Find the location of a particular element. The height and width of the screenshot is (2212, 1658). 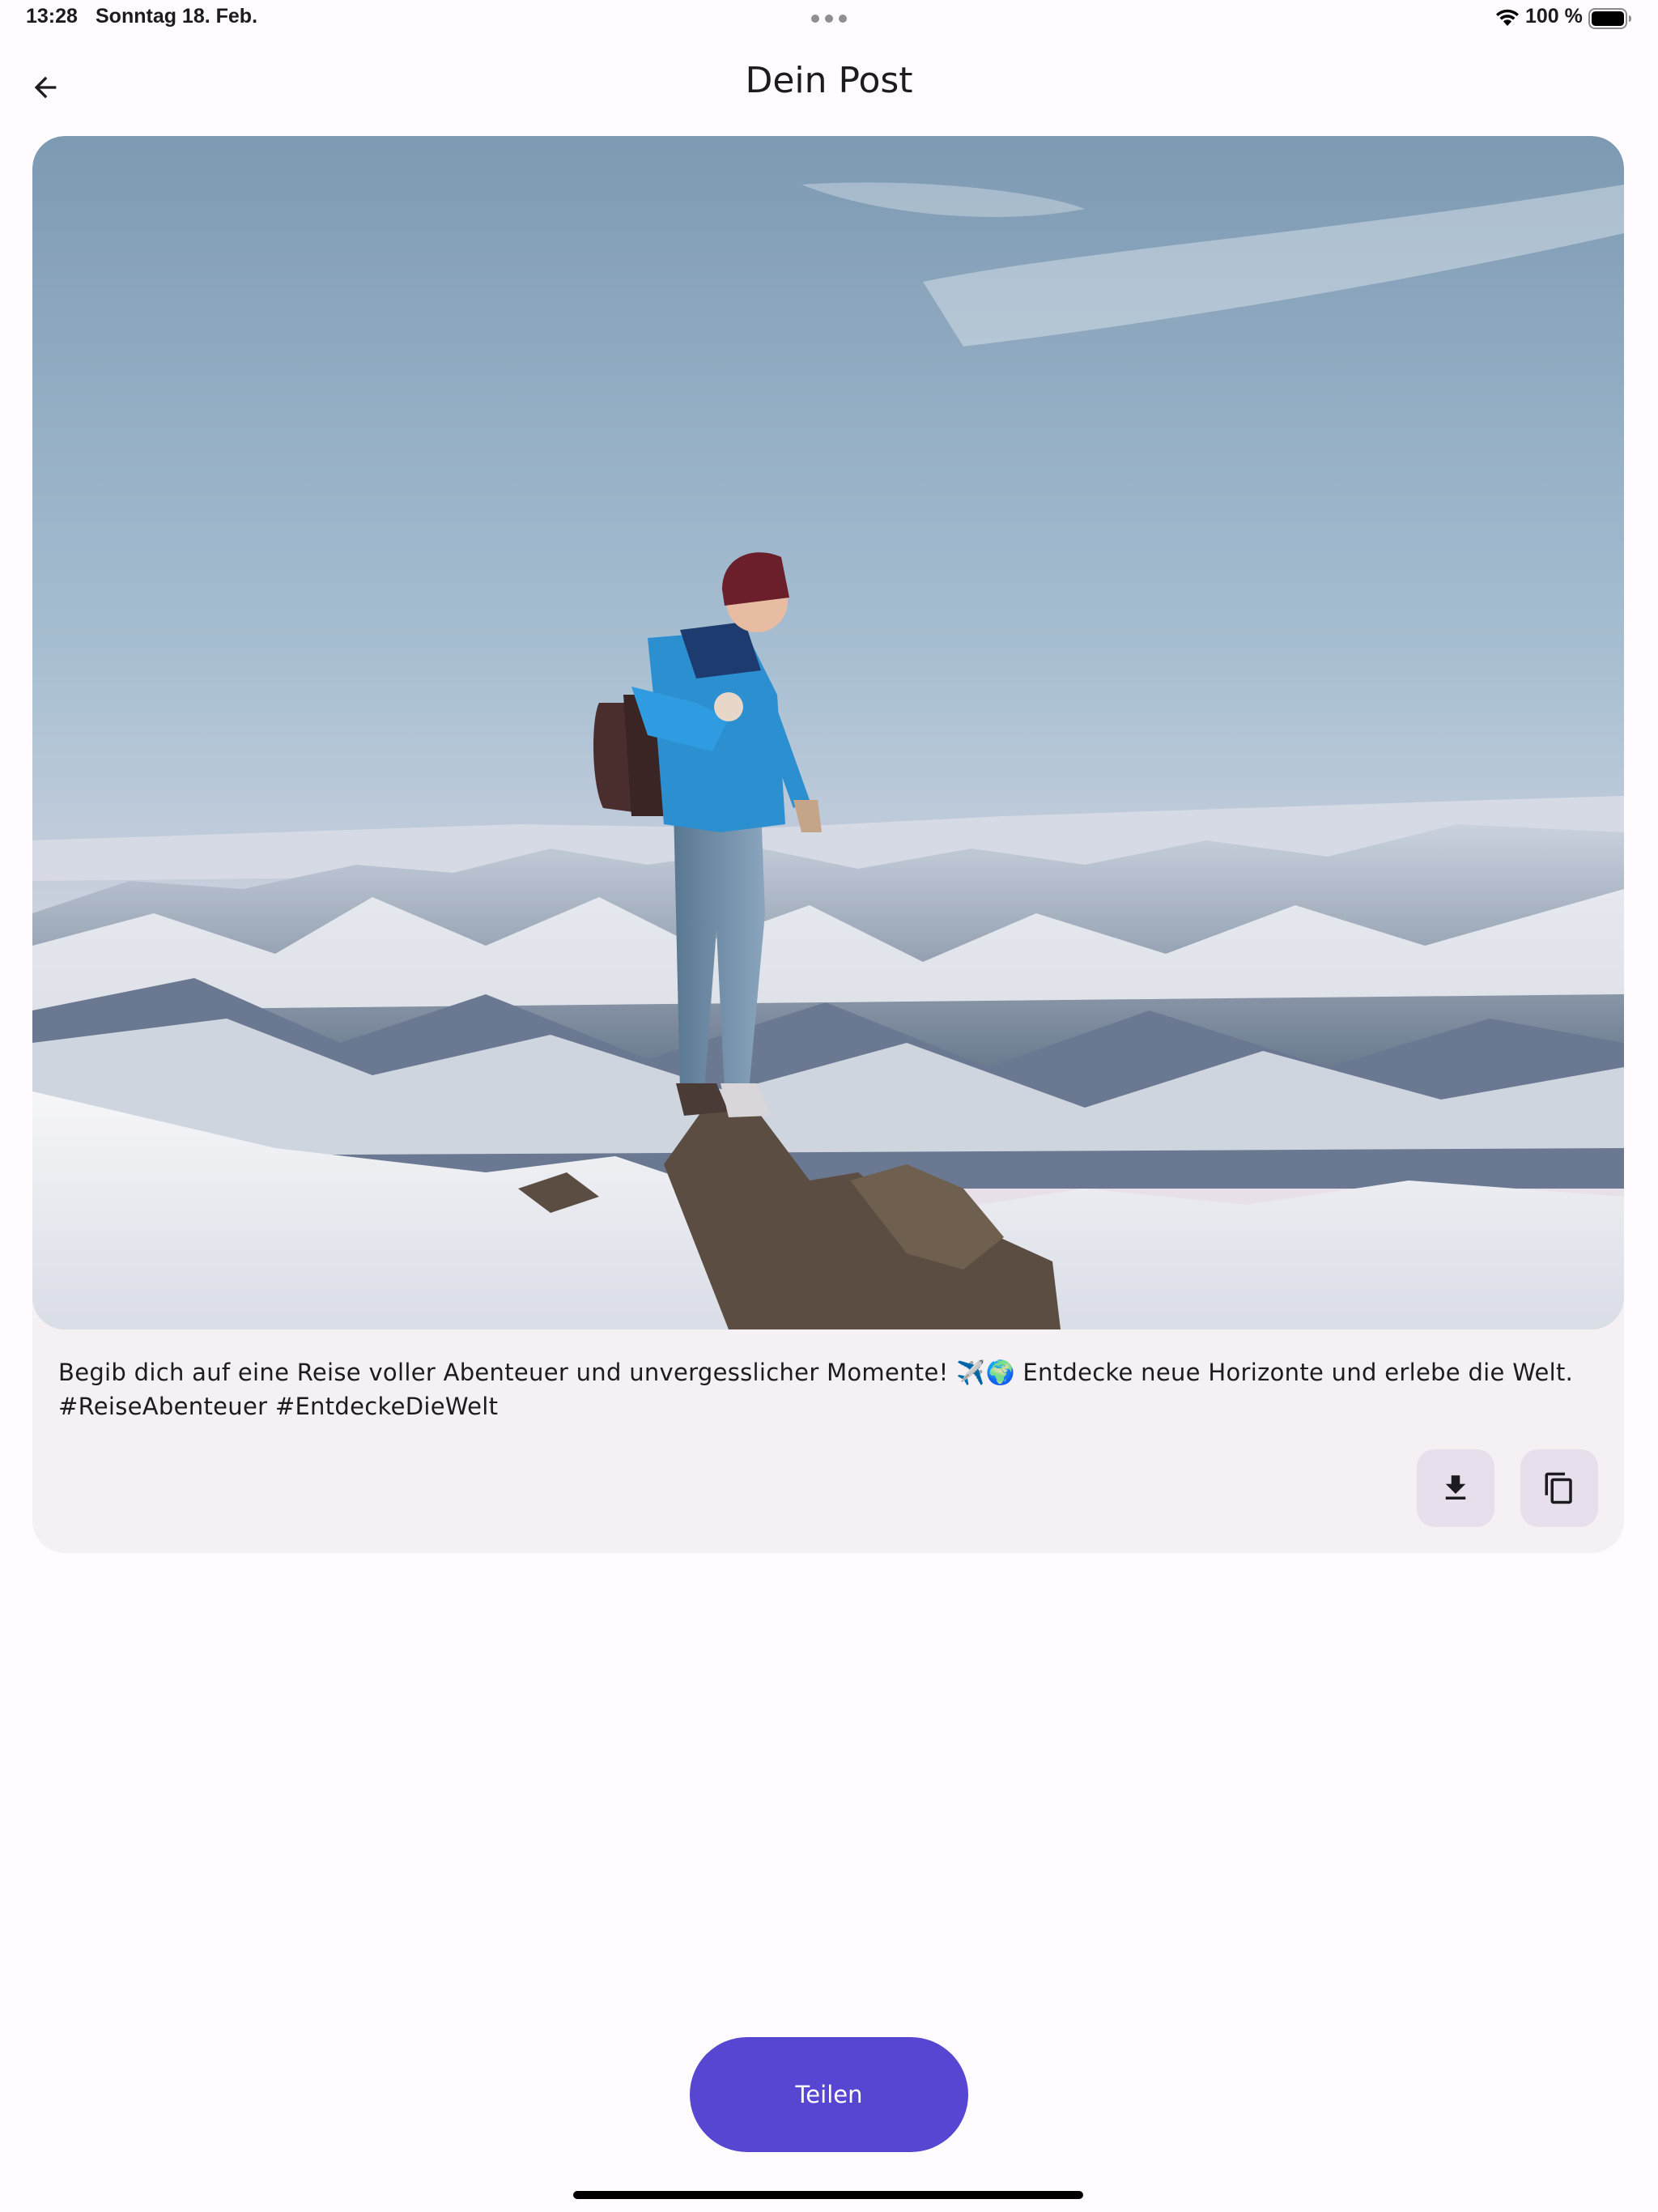

status-time: 13:28 is located at coordinates (52, 16).